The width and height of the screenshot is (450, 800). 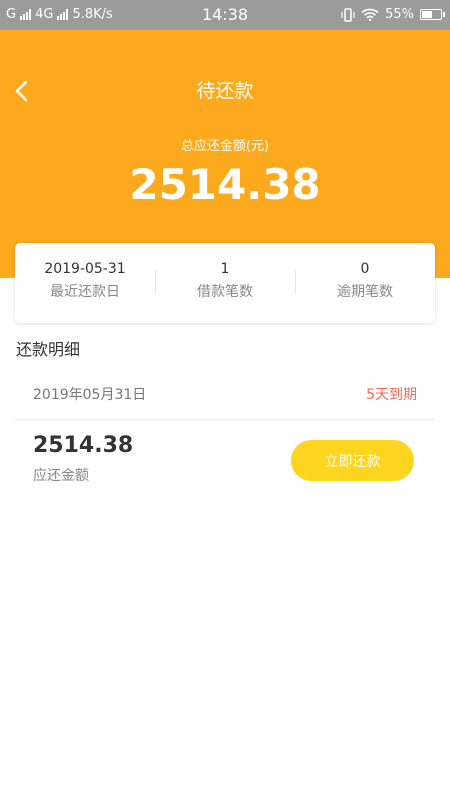 What do you see at coordinates (348, 14) in the screenshot?
I see `vibrate-icon` at bounding box center [348, 14].